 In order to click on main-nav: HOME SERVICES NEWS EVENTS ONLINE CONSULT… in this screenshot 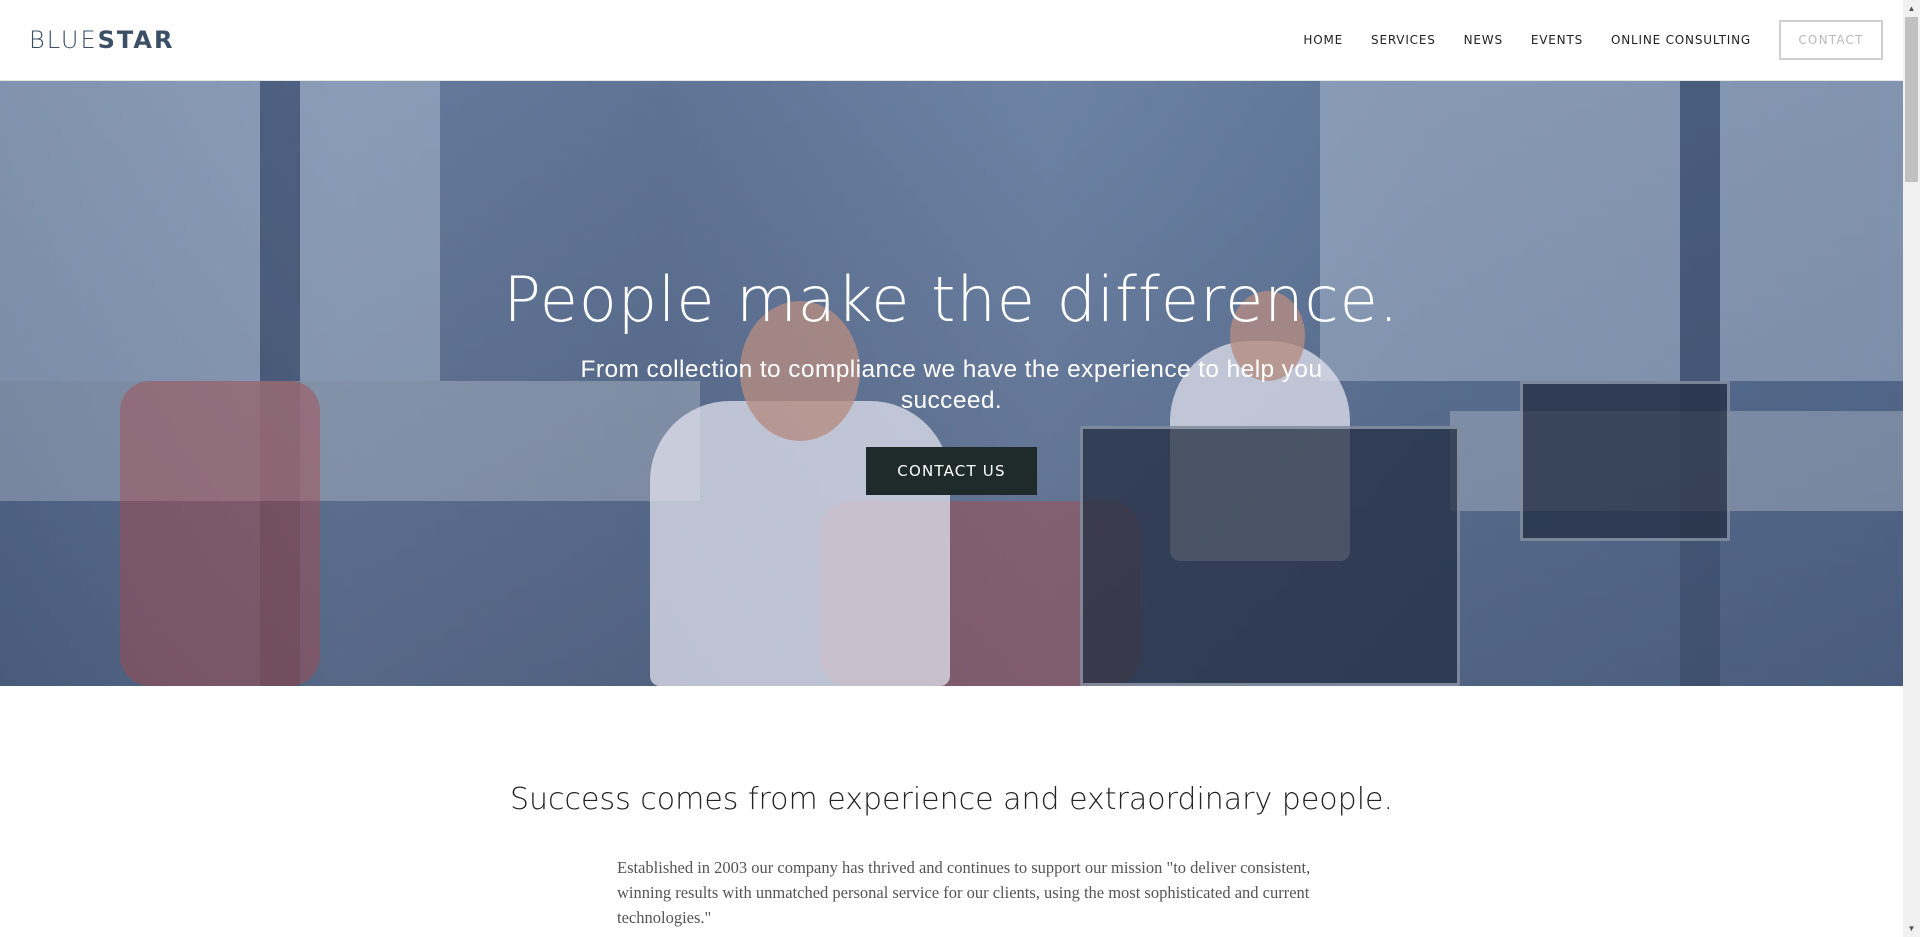, I will do `click(1579, 40)`.